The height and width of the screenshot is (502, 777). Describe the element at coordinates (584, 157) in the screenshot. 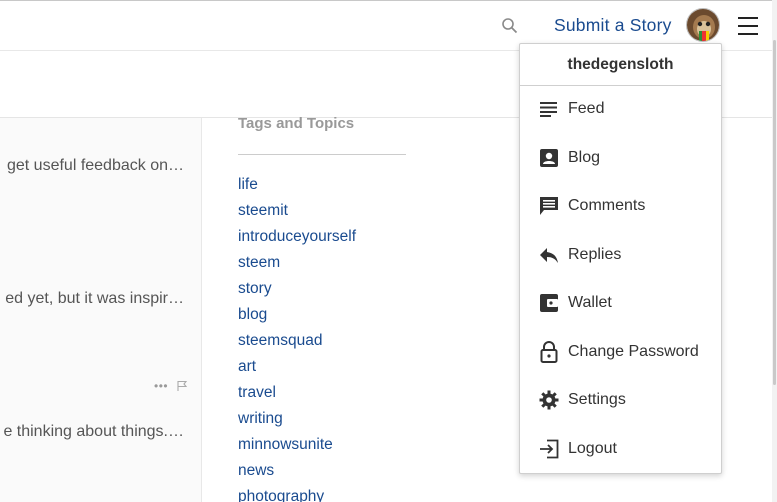

I see `menu-item-label: Blog` at that location.